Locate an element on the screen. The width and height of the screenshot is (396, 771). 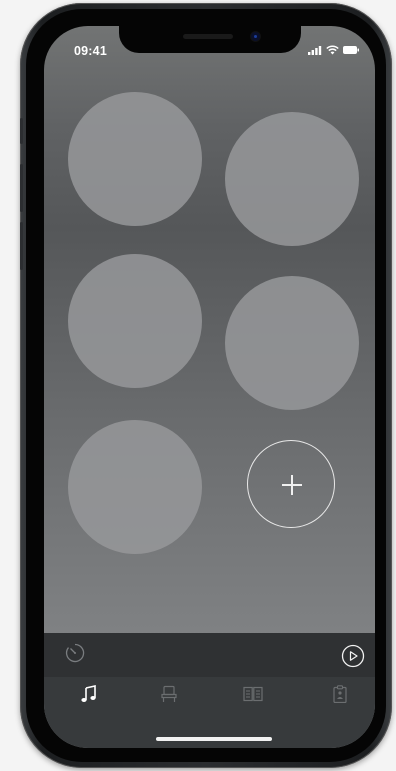
play-icon is located at coordinates (353, 656).